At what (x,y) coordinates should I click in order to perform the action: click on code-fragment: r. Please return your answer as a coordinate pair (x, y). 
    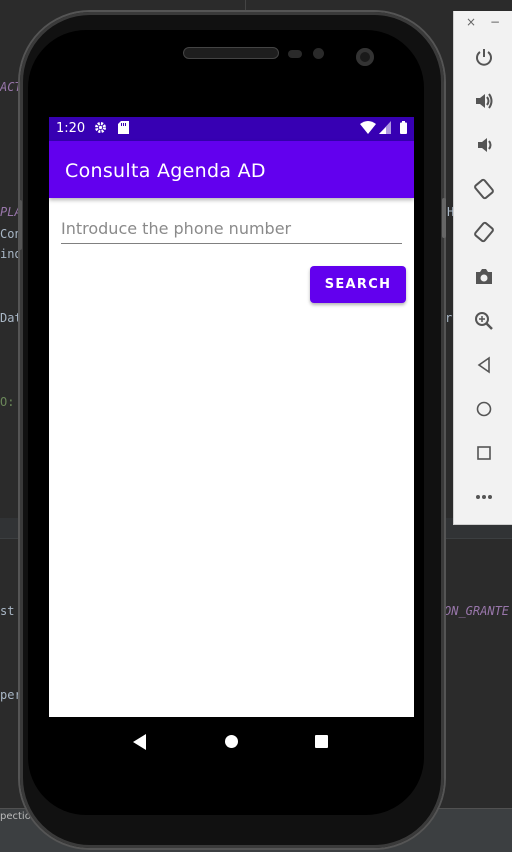
    Looking at the image, I should click on (449, 318).